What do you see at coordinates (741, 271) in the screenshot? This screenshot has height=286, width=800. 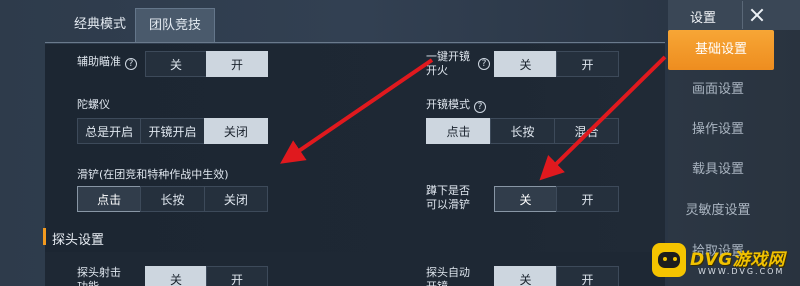 I see `watermark-url: WWW.DVG.COM` at bounding box center [741, 271].